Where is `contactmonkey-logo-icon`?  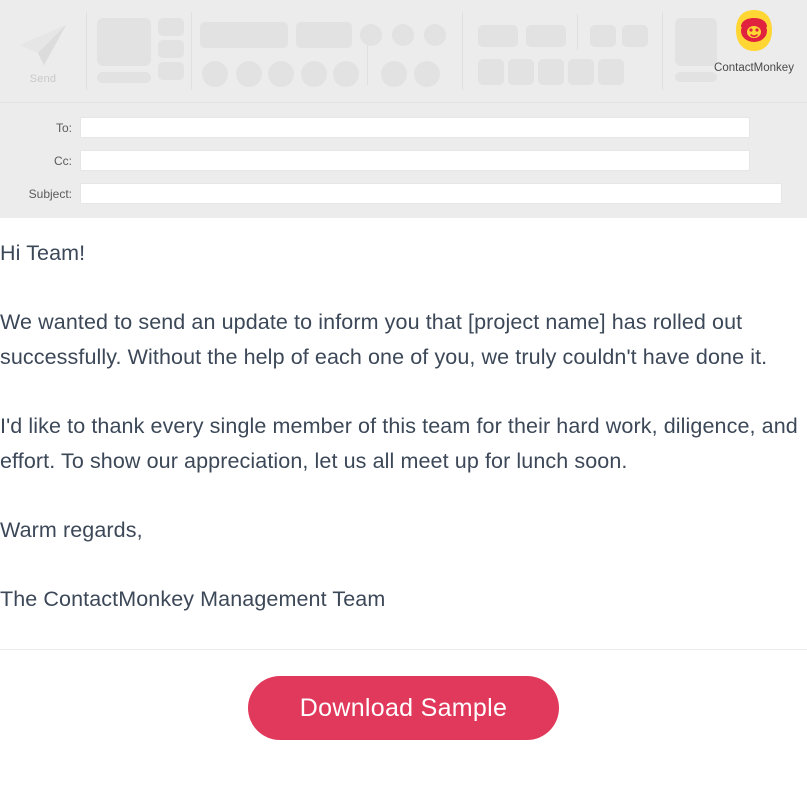 contactmonkey-logo-icon is located at coordinates (754, 33).